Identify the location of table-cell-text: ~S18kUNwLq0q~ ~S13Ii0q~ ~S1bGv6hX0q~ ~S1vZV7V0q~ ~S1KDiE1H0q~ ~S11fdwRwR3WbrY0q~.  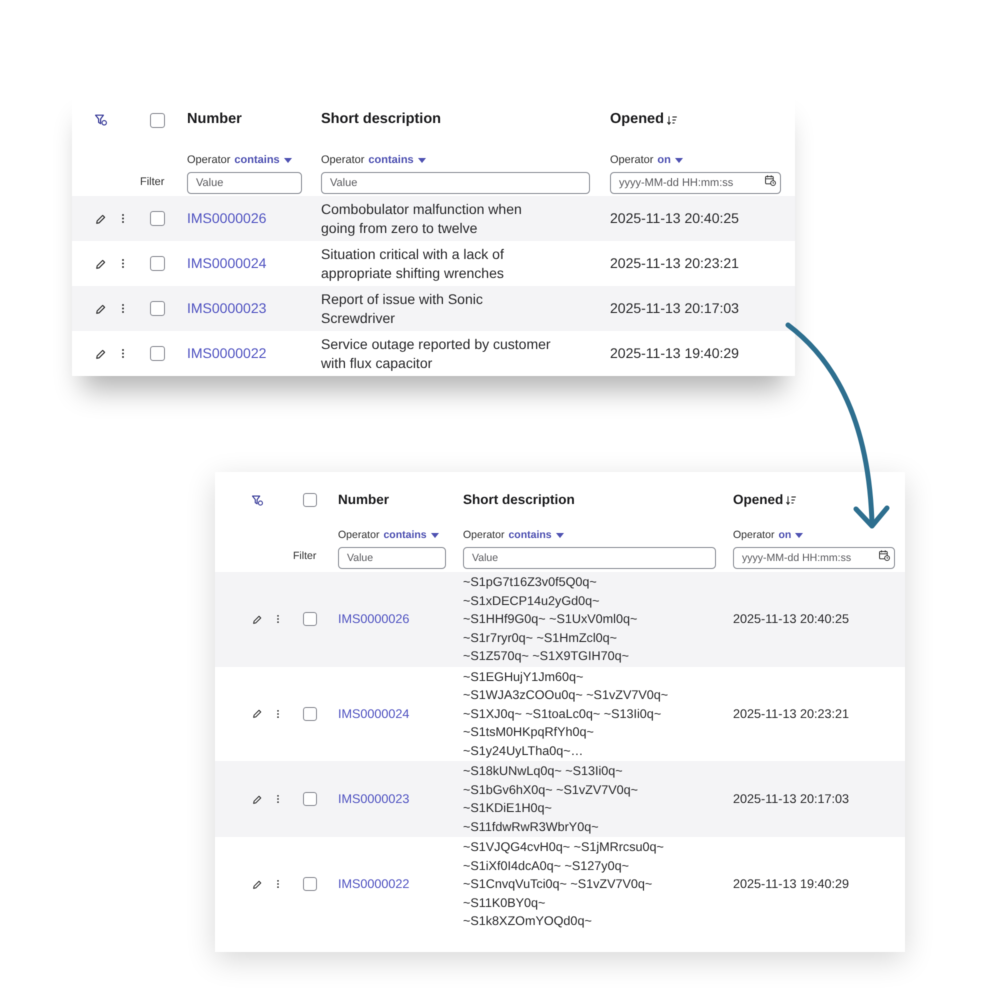
(550, 799).